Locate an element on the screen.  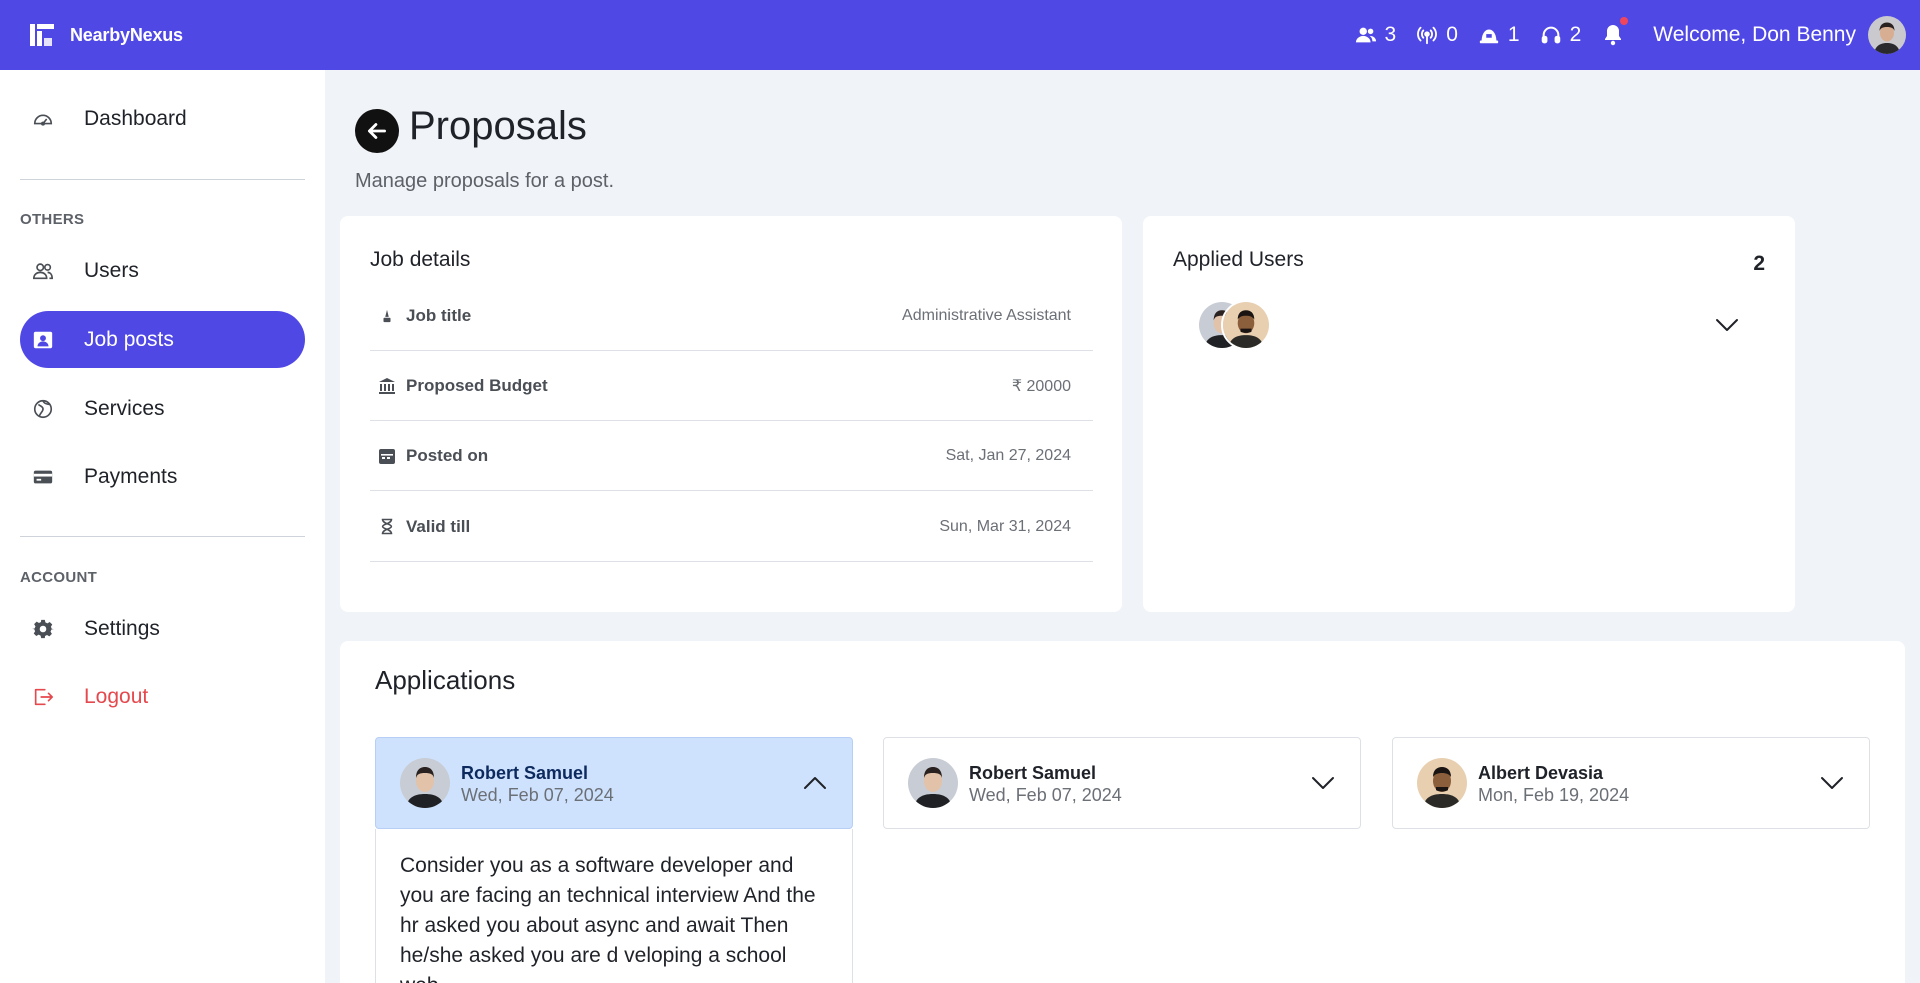
services-icon is located at coordinates (43, 409).